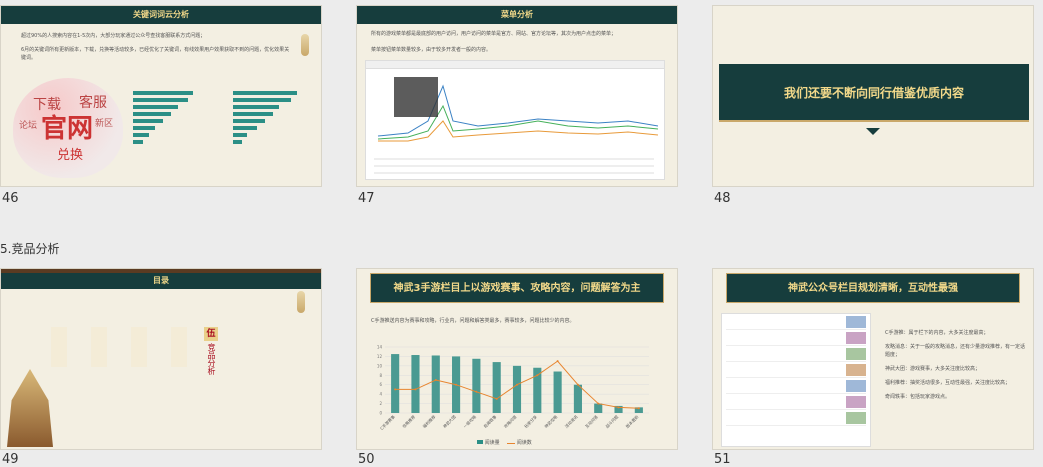 The height and width of the screenshot is (467, 1043). What do you see at coordinates (409, 421) in the screenshot?
I see `x-tick-label: 攻略推荐` at bounding box center [409, 421].